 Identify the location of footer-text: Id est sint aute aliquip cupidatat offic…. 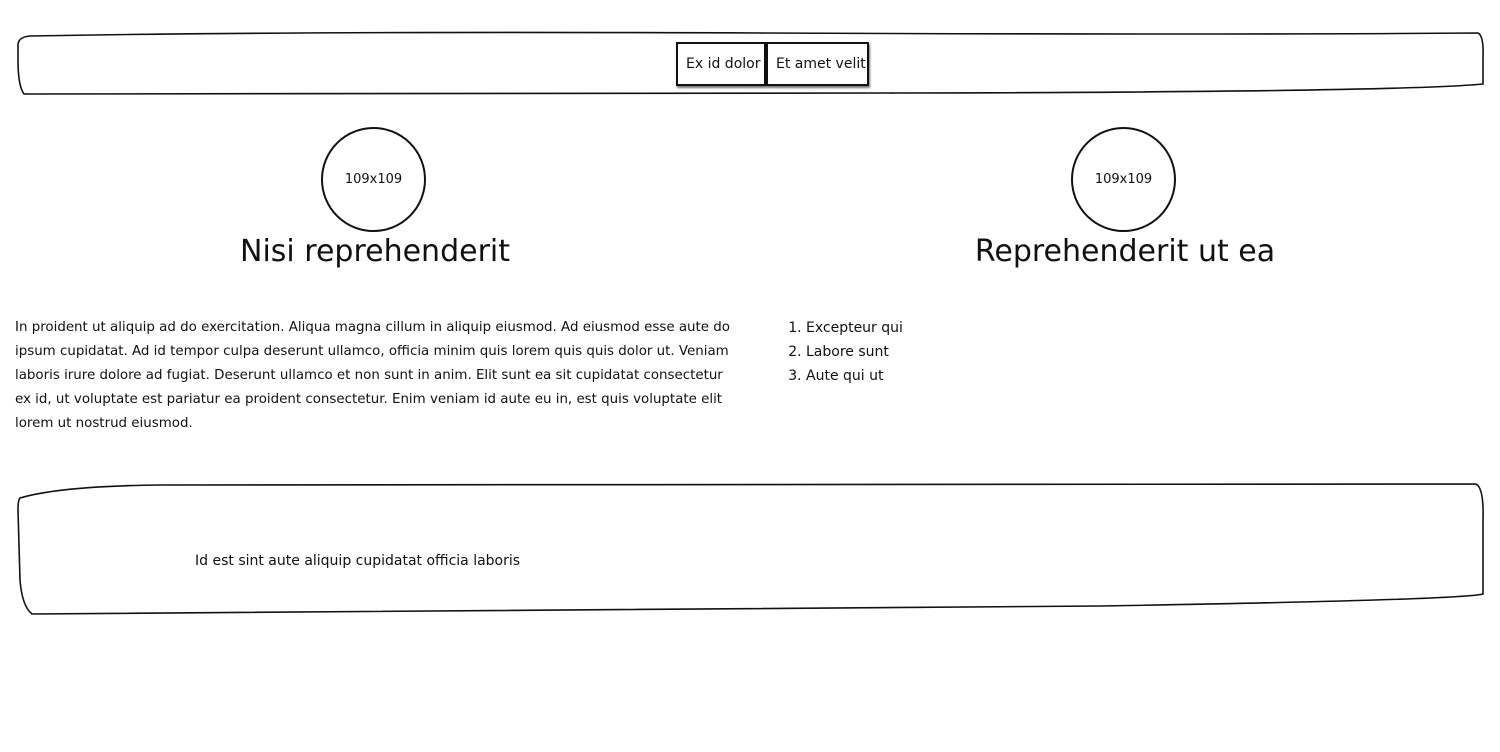
(358, 561).